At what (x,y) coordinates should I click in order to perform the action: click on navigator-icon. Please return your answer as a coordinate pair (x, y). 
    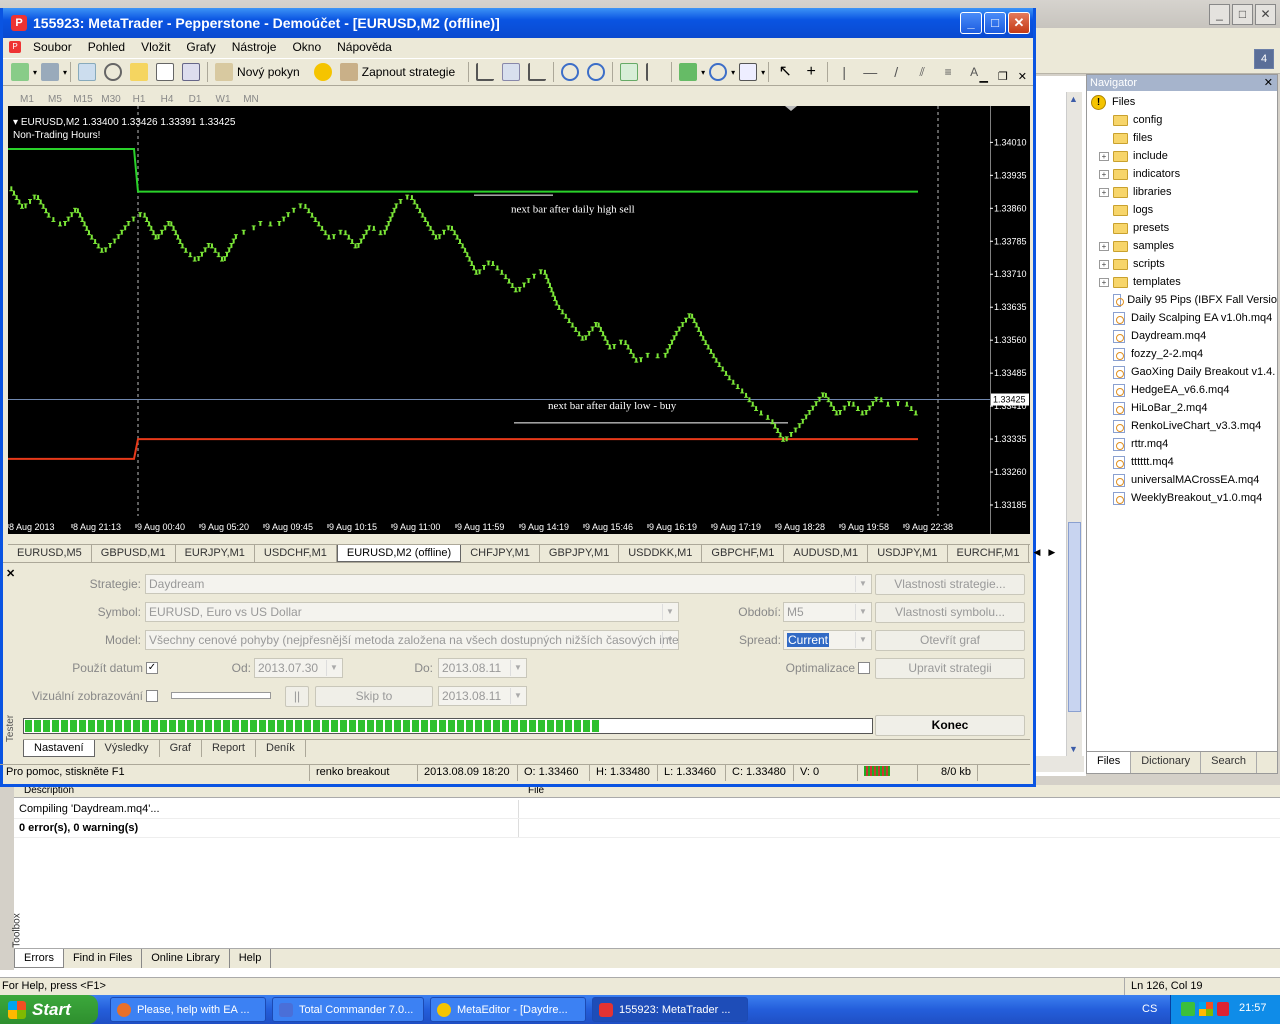
    Looking at the image, I should click on (139, 72).